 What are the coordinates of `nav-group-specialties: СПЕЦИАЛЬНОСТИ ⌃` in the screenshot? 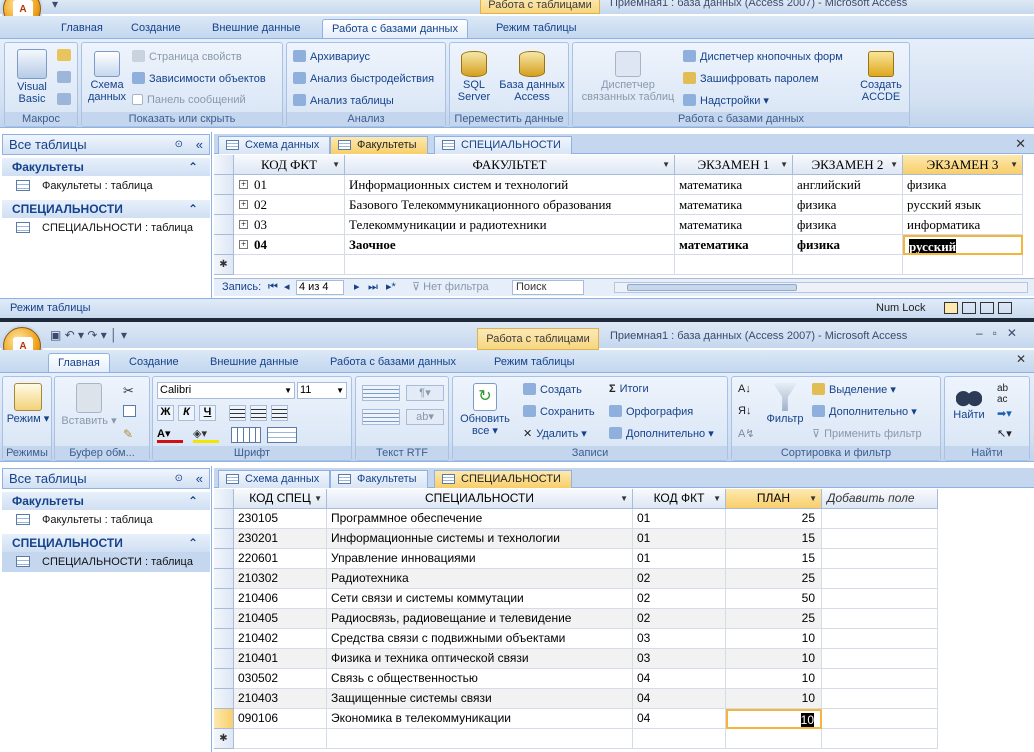 It's located at (106, 543).